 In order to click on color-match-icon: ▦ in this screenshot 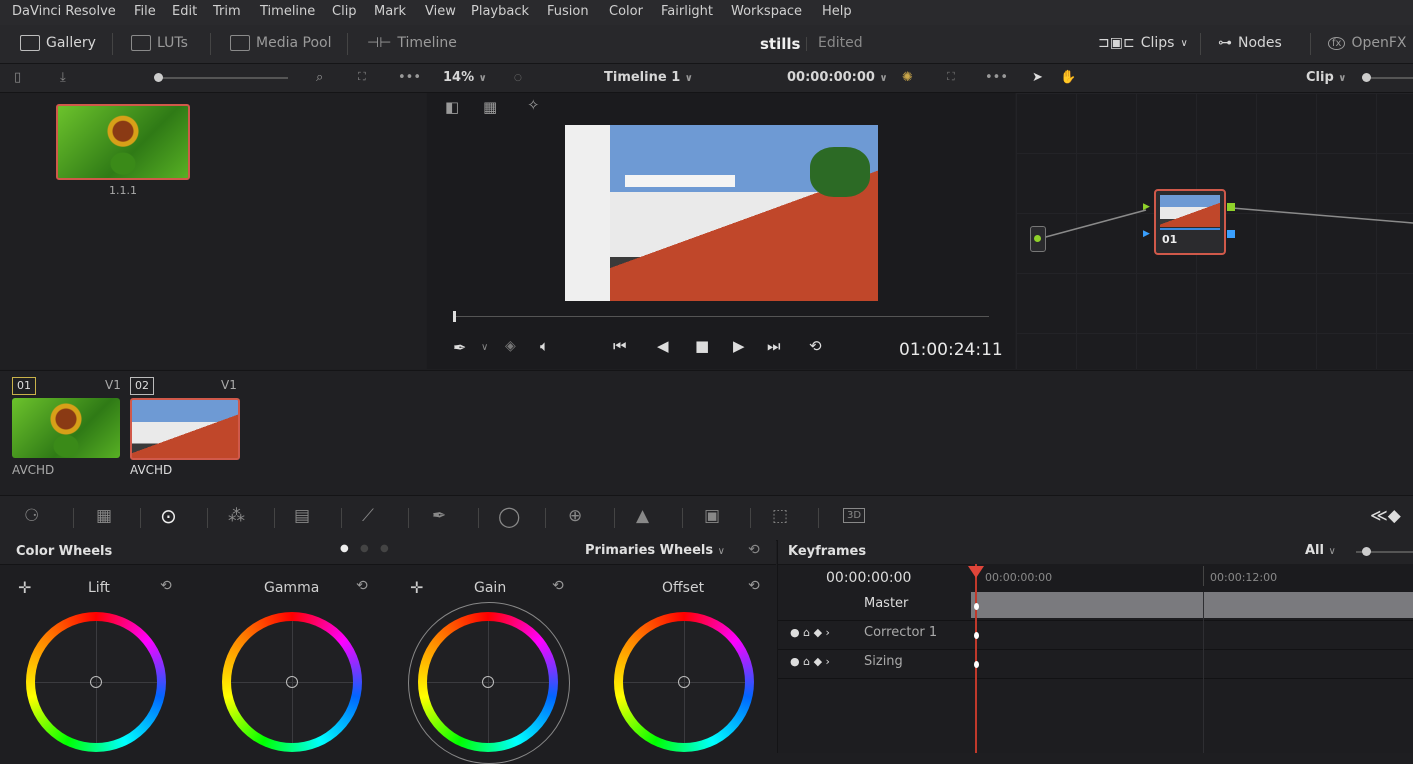, I will do `click(104, 516)`.